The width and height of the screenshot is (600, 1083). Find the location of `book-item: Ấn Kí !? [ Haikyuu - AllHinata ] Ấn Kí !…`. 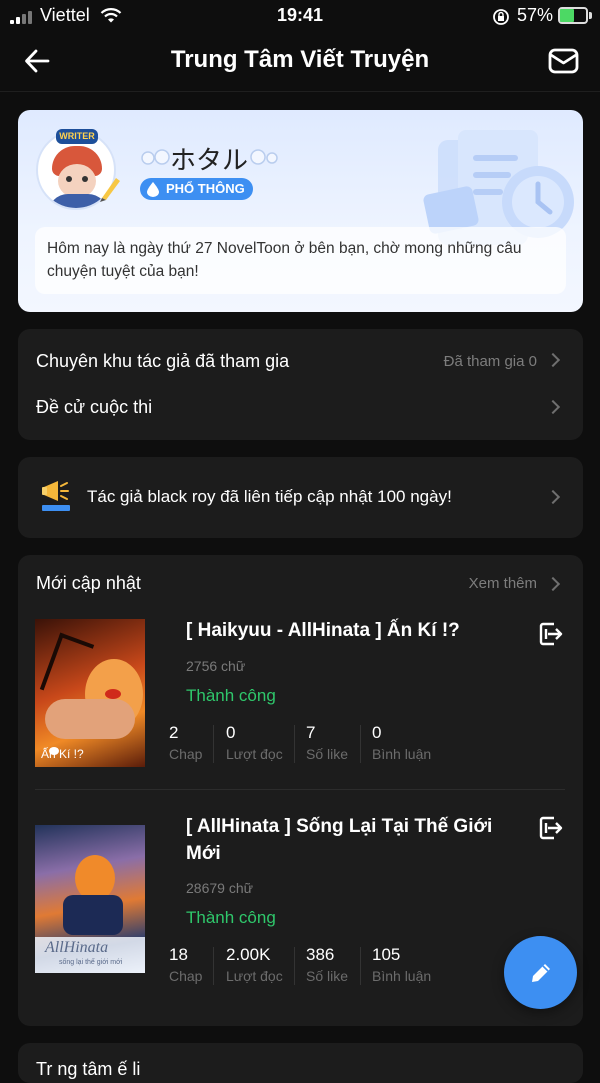

book-item: Ấn Kí !? [ Haikyuu - AllHinata ] Ấn Kí !… is located at coordinates (300, 701).